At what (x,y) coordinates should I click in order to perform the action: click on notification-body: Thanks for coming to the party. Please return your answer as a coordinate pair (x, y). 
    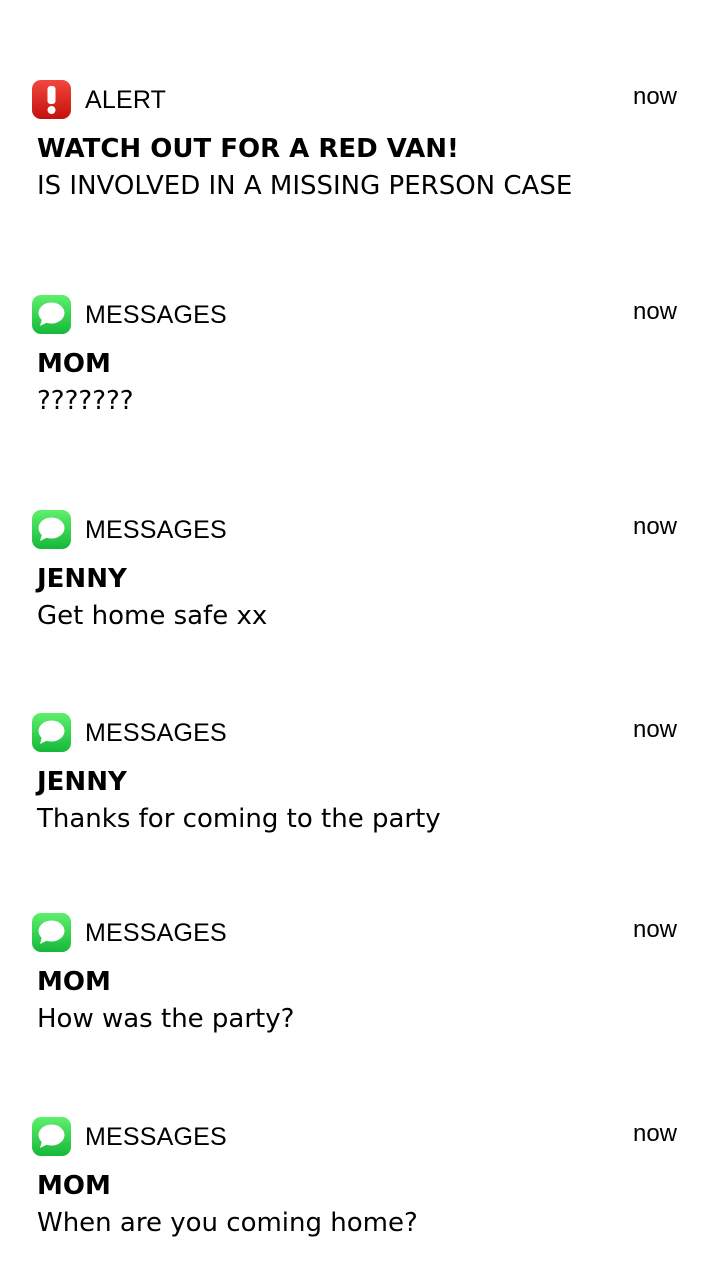
    Looking at the image, I should click on (239, 819).